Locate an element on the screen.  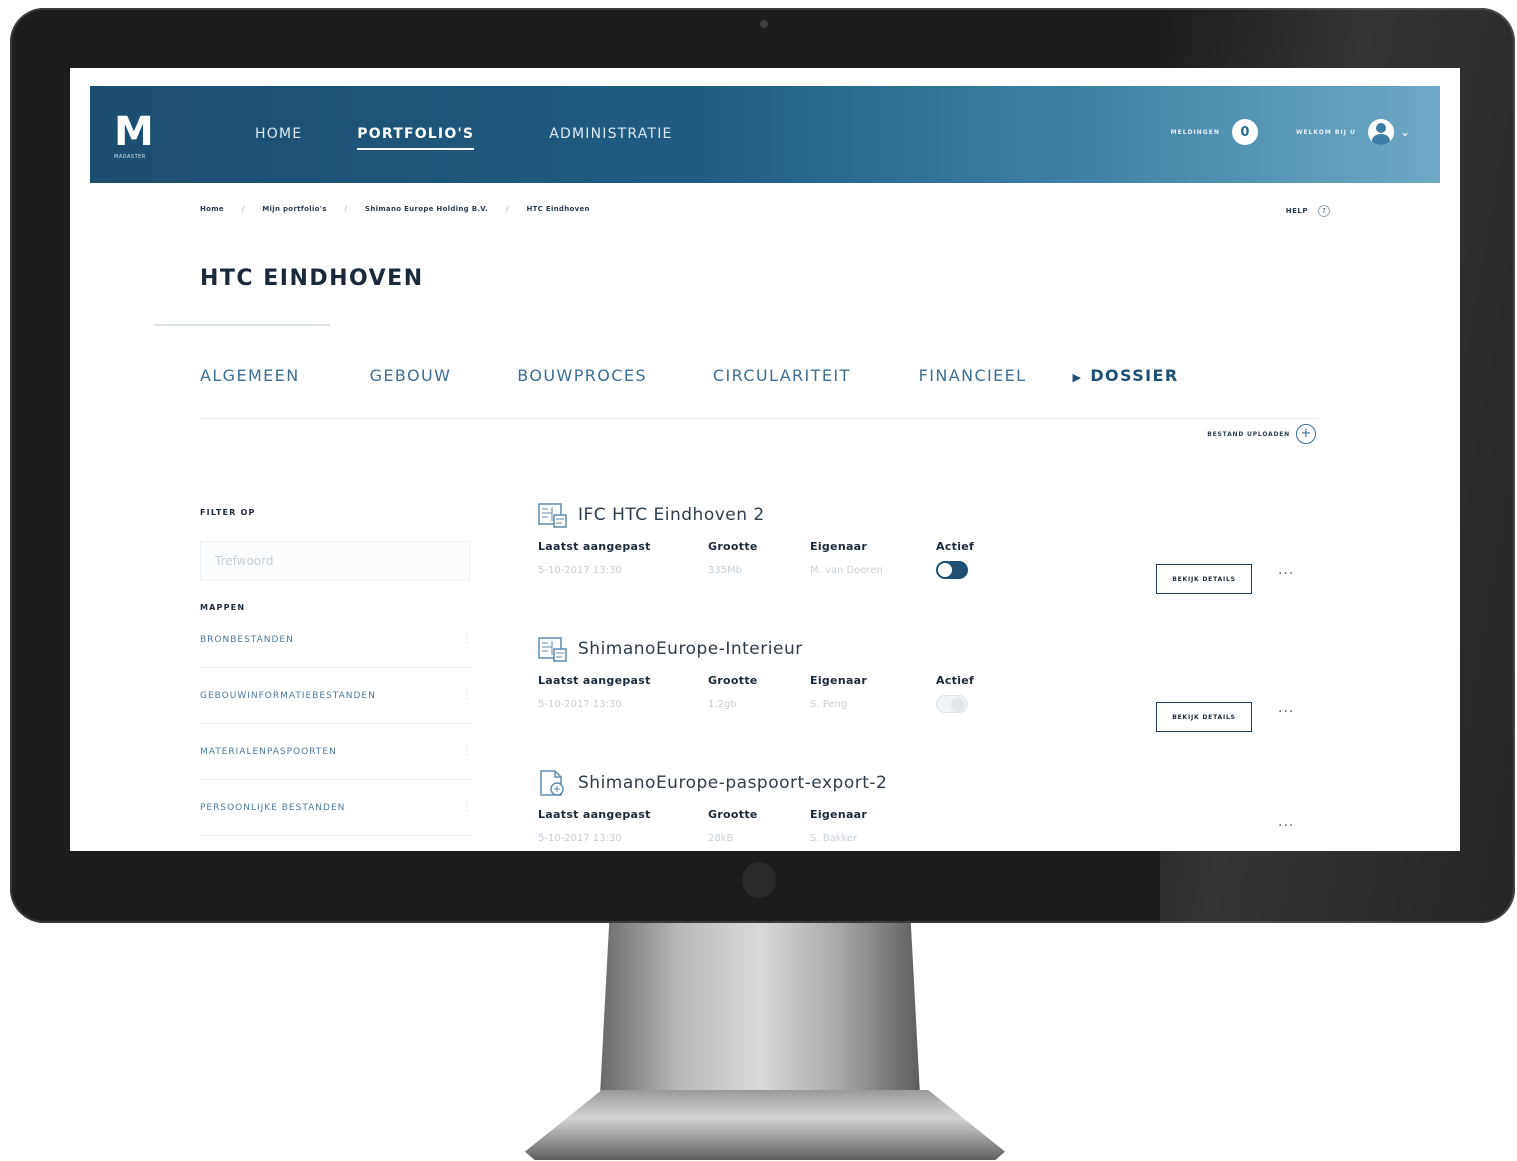
title-divider is located at coordinates (242, 325).